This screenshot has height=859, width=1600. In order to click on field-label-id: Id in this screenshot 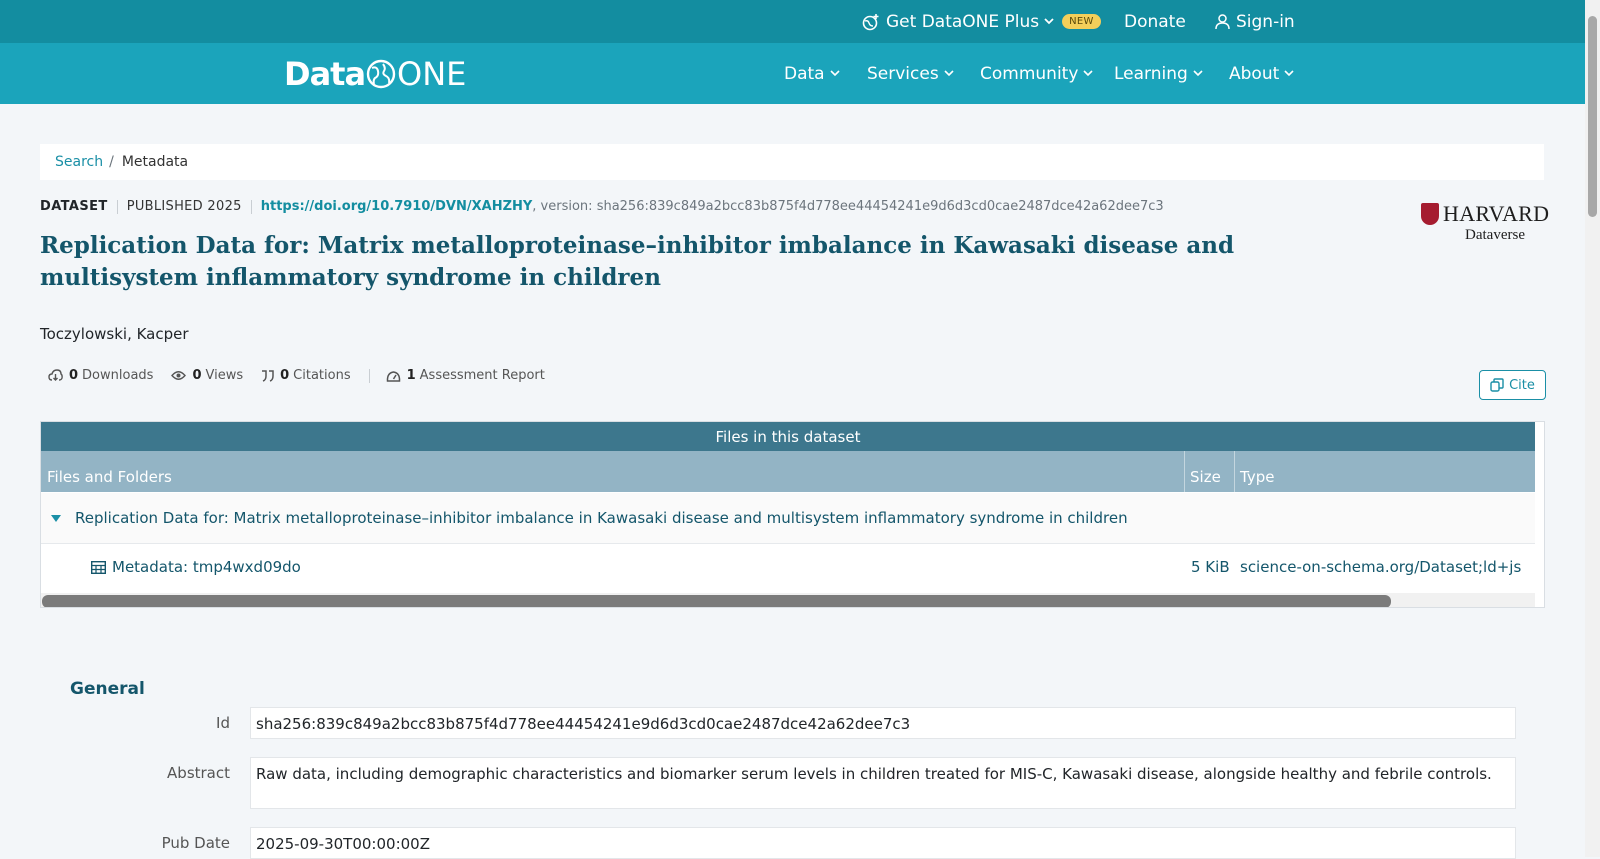, I will do `click(223, 723)`.